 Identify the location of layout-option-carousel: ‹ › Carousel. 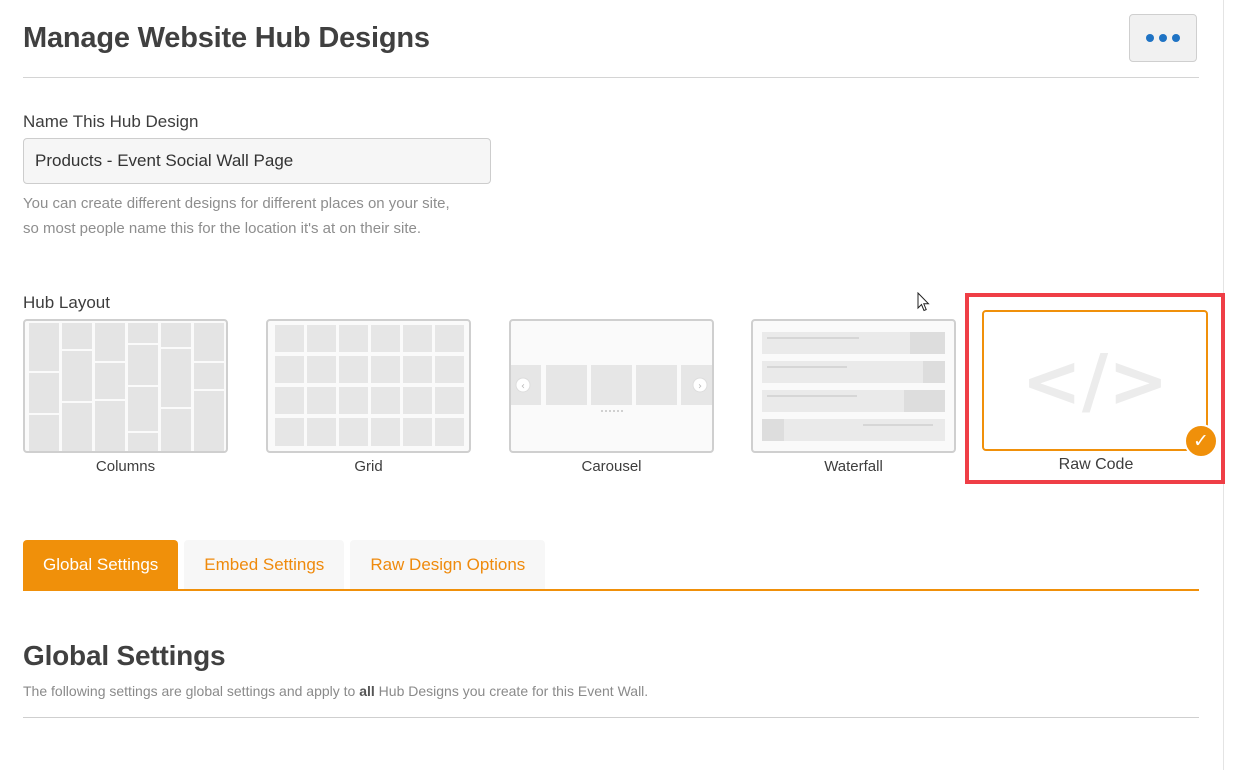
(611, 397).